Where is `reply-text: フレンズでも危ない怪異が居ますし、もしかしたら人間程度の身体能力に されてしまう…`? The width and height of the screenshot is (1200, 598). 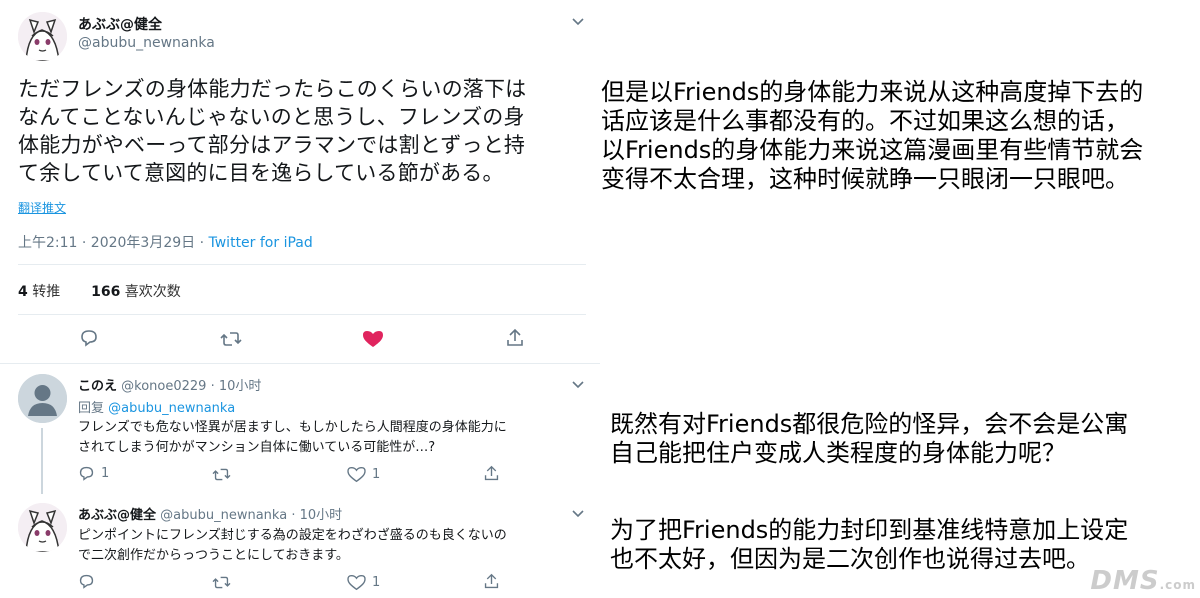 reply-text: フレンズでも危ない怪異が居ますし、もしかしたら人間程度の身体能力に されてしまう… is located at coordinates (333, 438).